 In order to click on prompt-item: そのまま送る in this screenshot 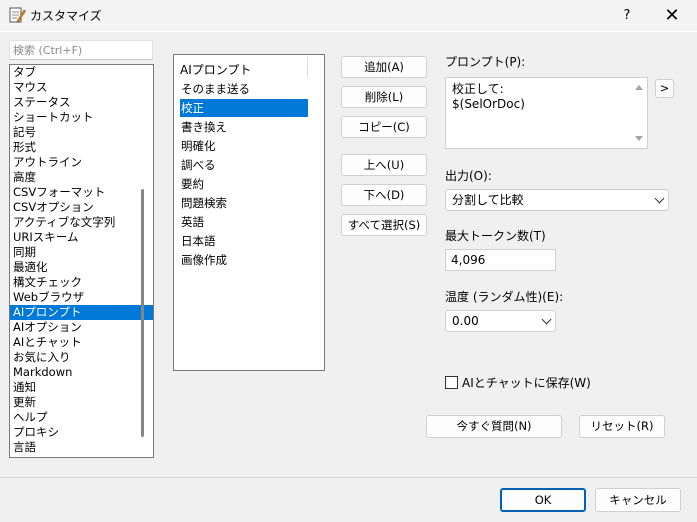, I will do `click(244, 89)`.